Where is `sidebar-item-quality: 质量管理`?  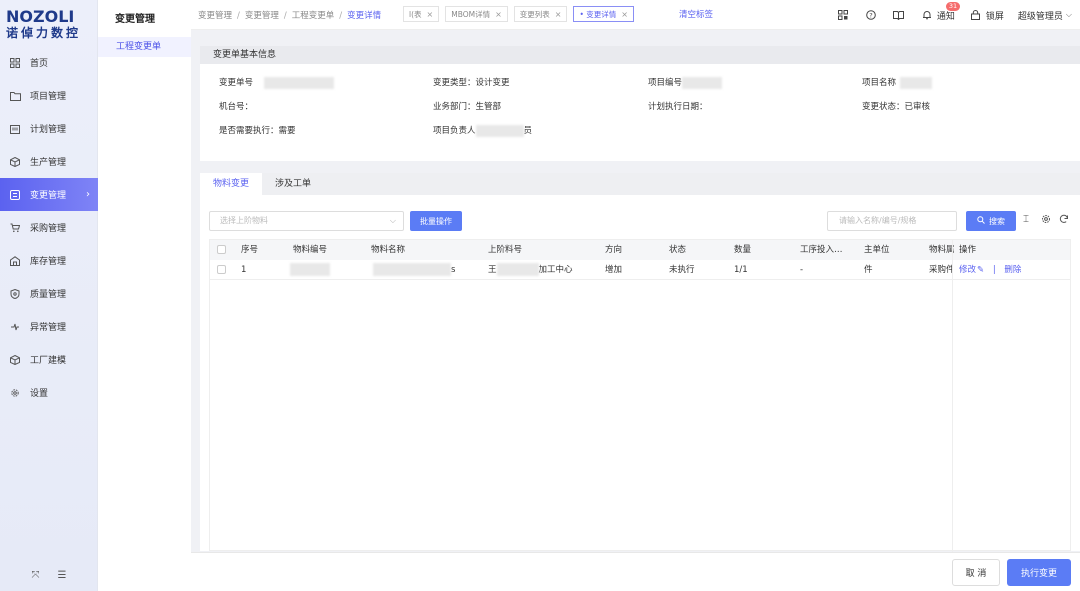 sidebar-item-quality: 质量管理 is located at coordinates (49, 293).